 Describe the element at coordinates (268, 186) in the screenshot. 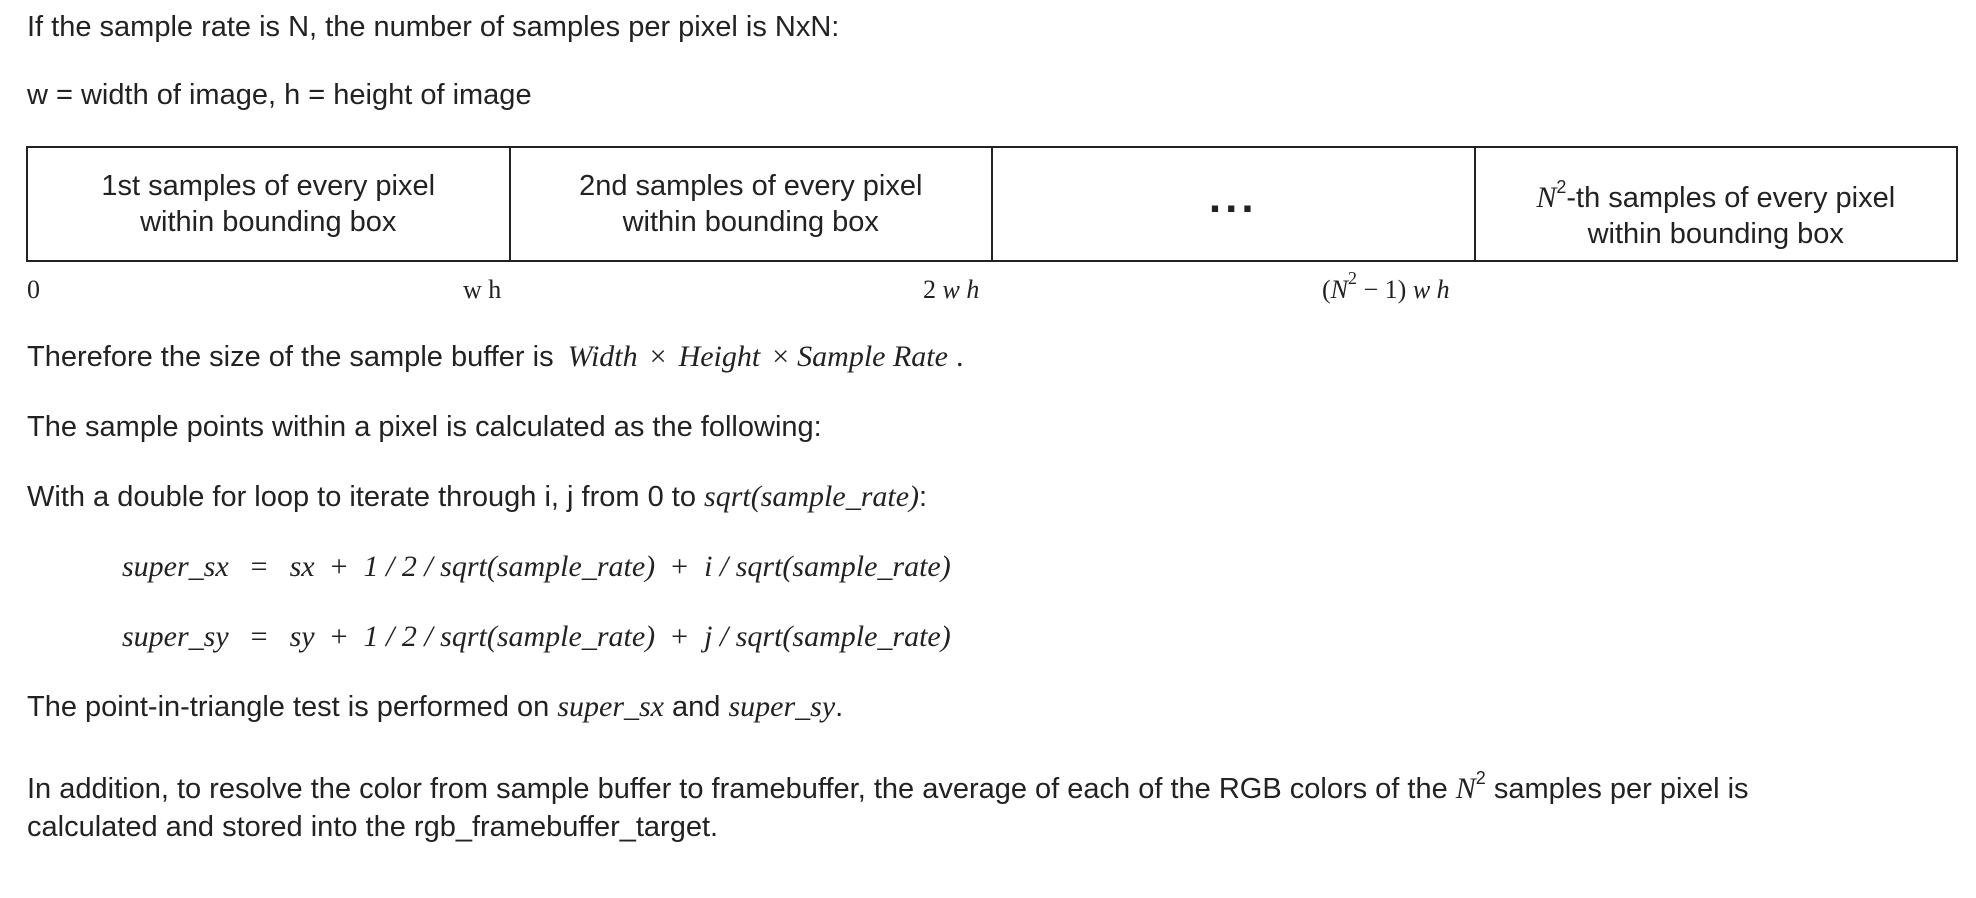

I see `cell-line: 1st samples of every pixel` at that location.